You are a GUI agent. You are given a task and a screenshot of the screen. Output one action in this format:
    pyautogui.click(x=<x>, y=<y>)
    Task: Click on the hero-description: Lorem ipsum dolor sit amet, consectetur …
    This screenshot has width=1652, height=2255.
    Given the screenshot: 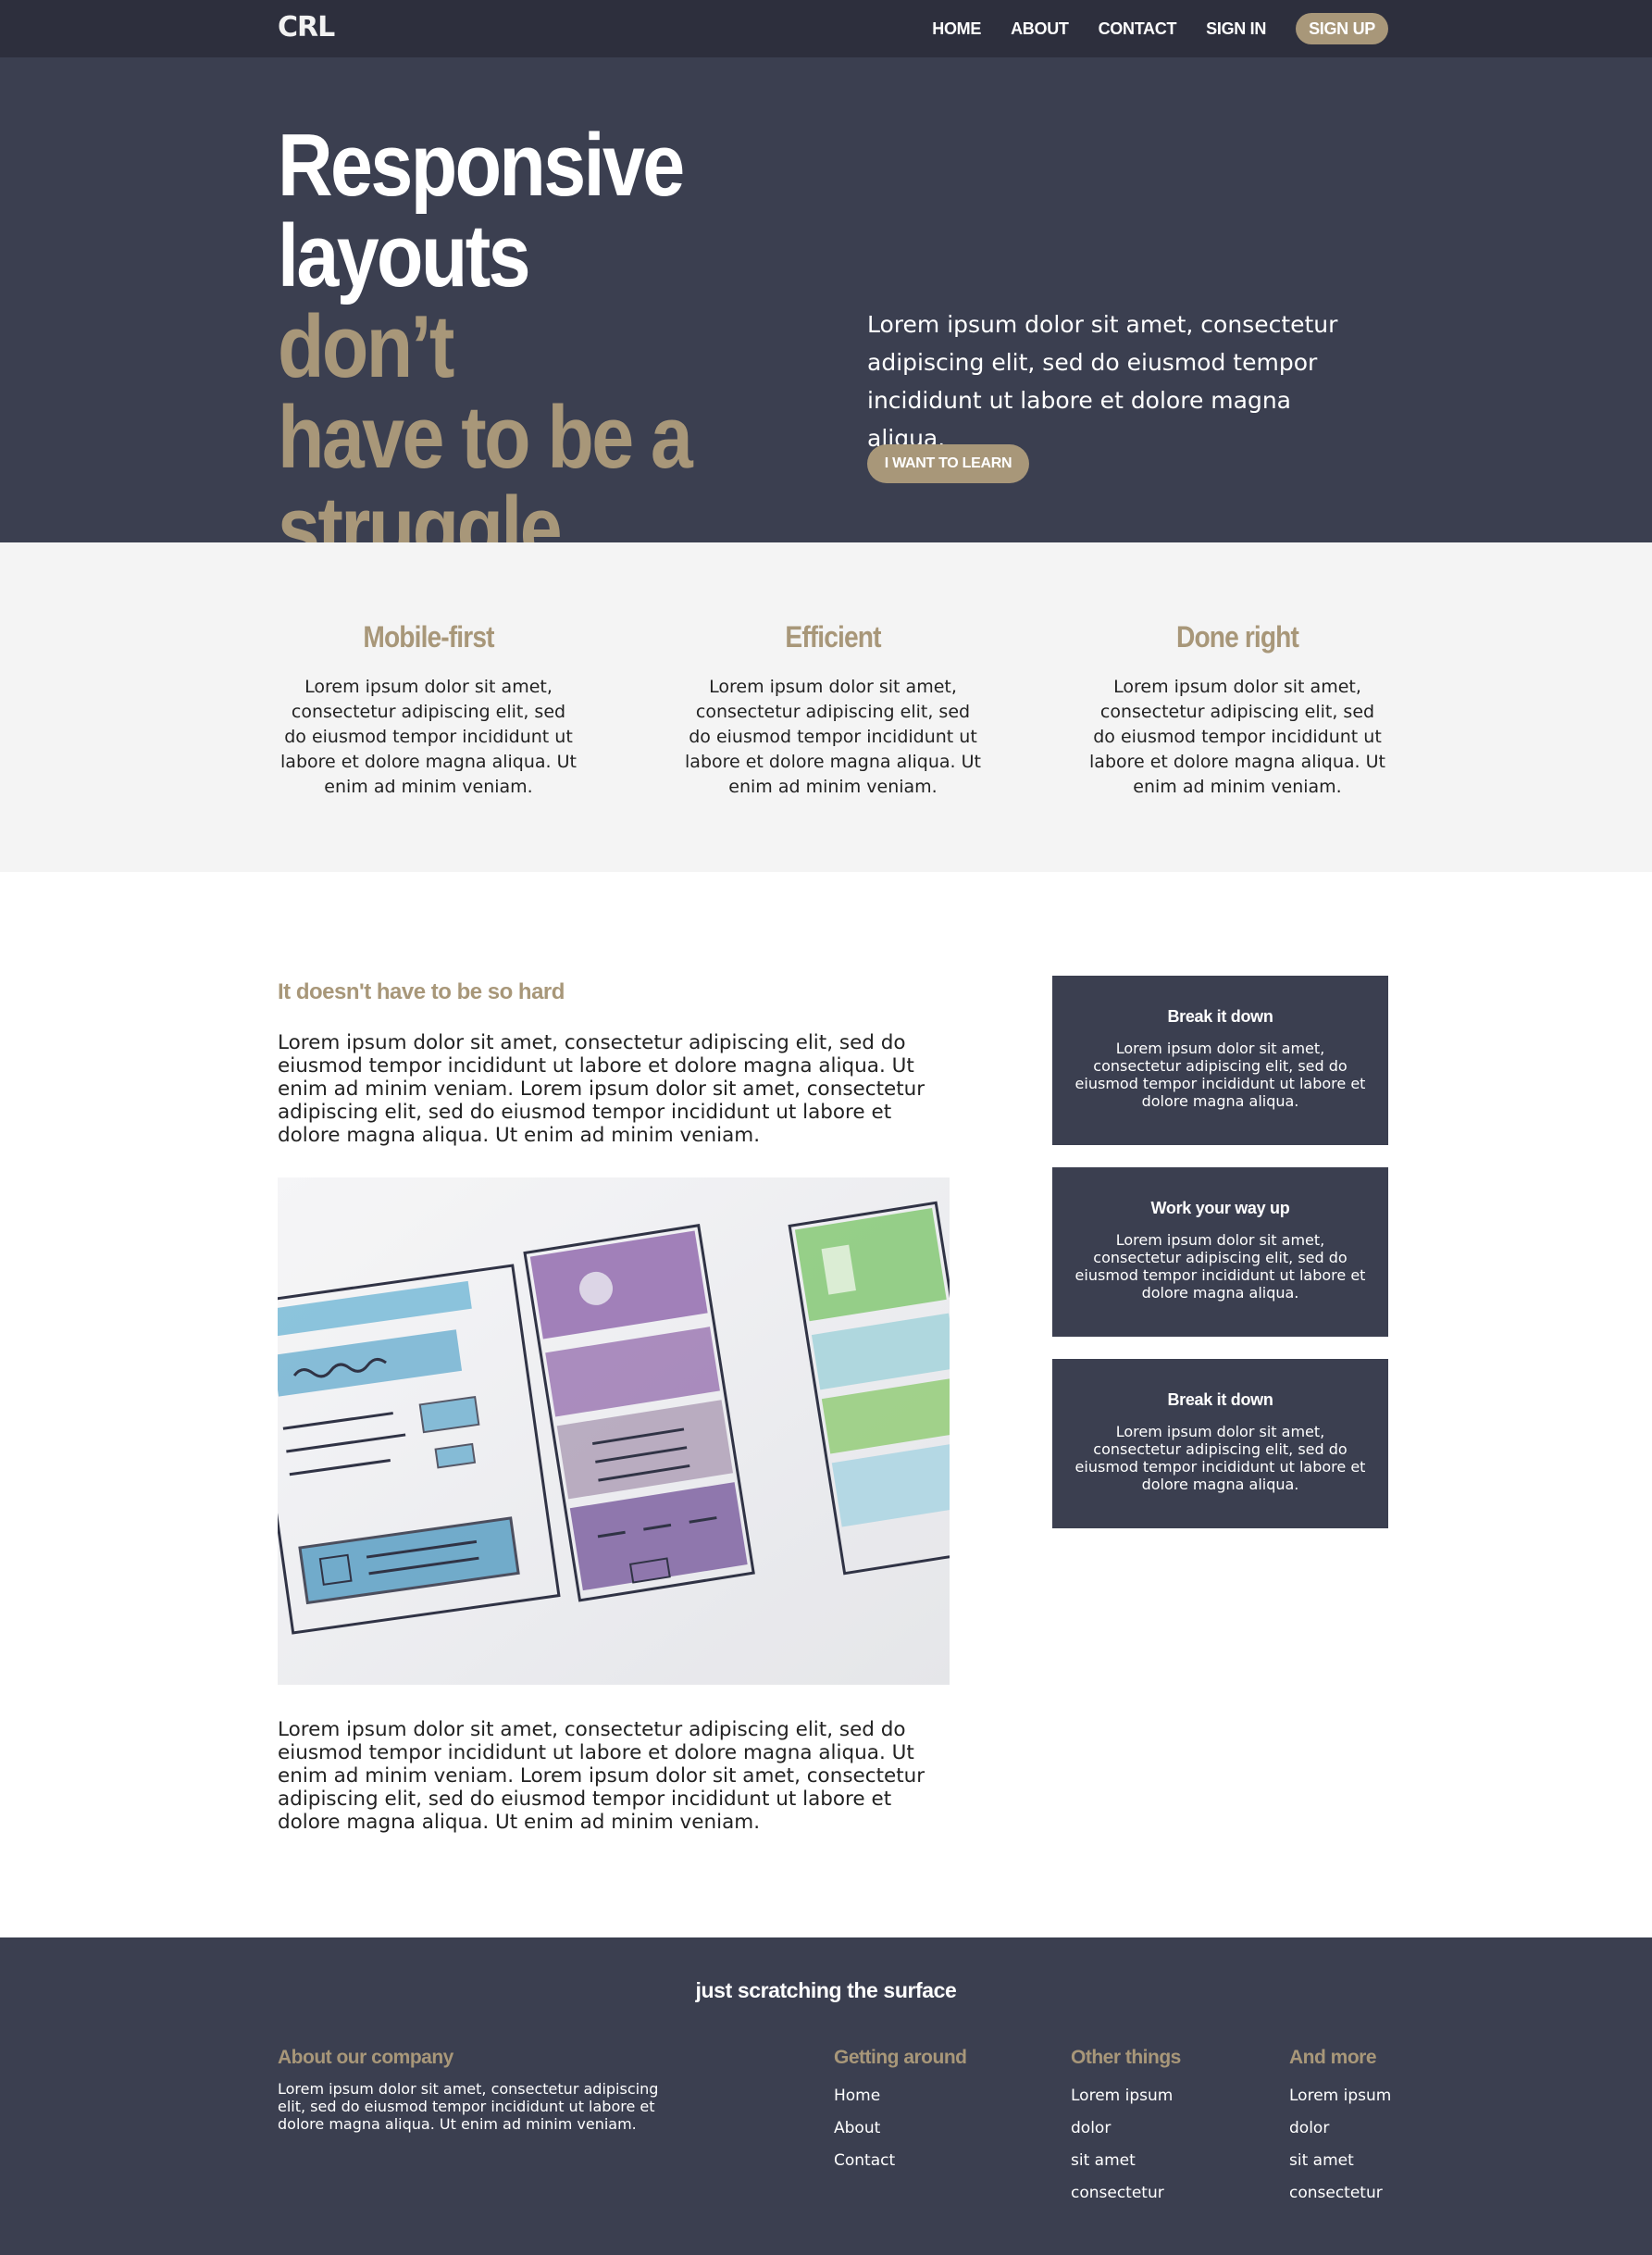 What is the action you would take?
    pyautogui.click(x=1102, y=381)
    